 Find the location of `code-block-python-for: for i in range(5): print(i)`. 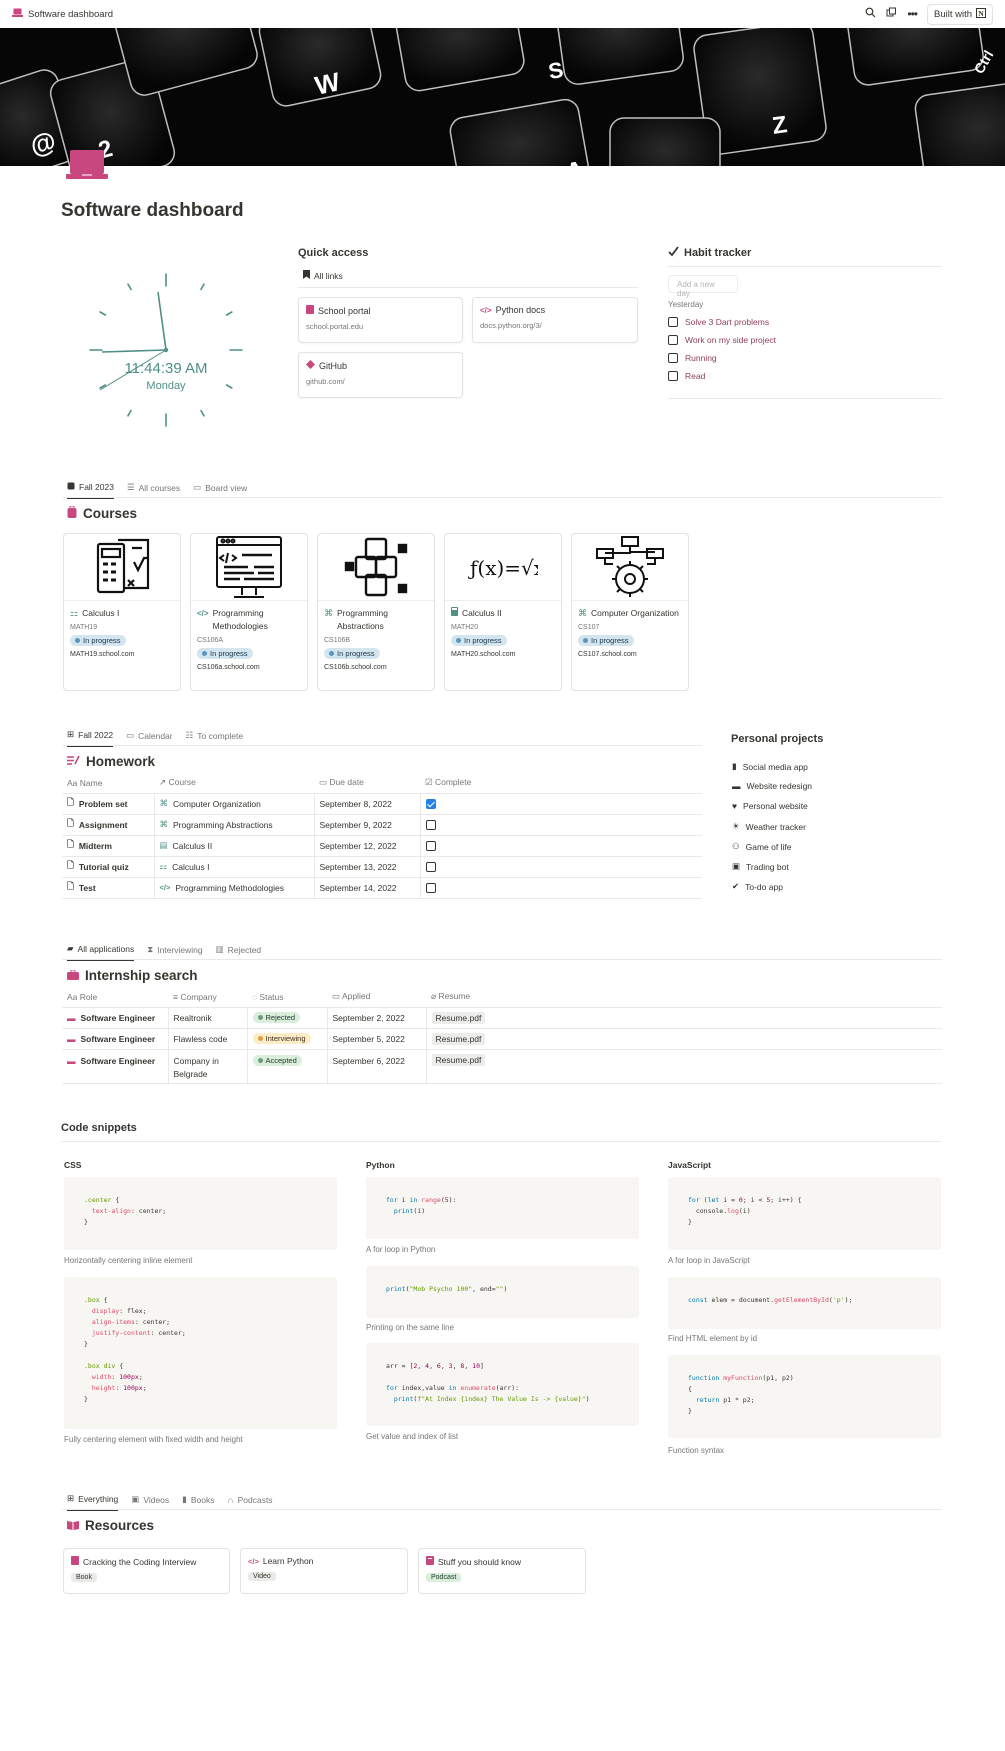

code-block-python-for: for i in range(5): print(i) is located at coordinates (502, 1208).